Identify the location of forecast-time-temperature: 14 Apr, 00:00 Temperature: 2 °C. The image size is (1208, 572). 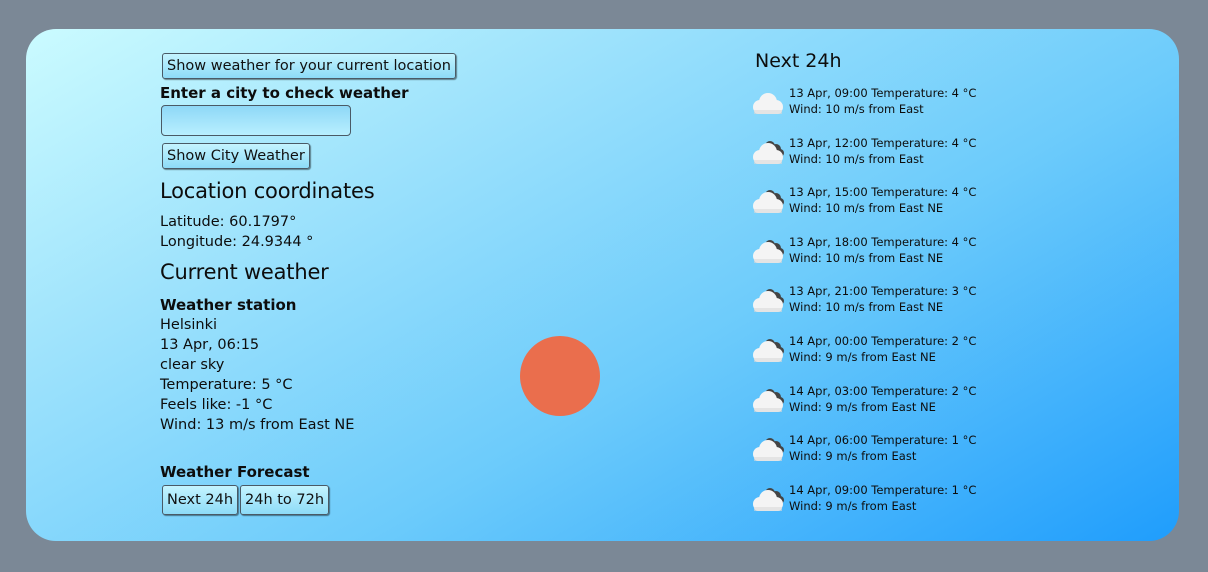
(883, 341).